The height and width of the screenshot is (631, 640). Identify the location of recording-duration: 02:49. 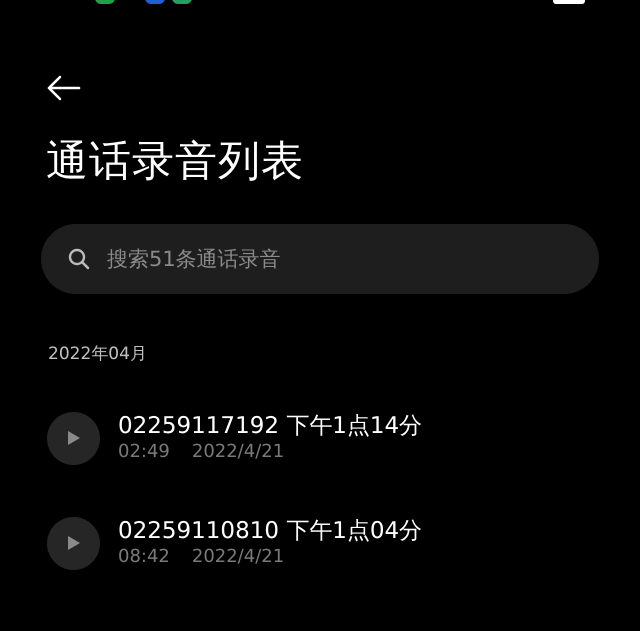
(144, 452).